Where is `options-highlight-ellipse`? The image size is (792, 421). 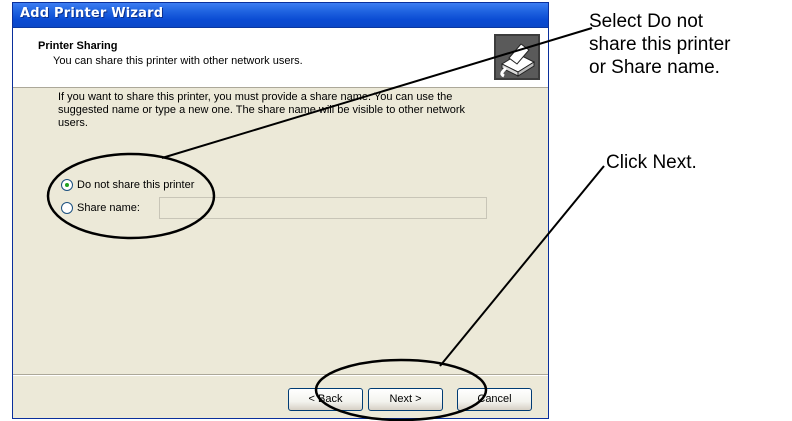
options-highlight-ellipse is located at coordinates (131, 196).